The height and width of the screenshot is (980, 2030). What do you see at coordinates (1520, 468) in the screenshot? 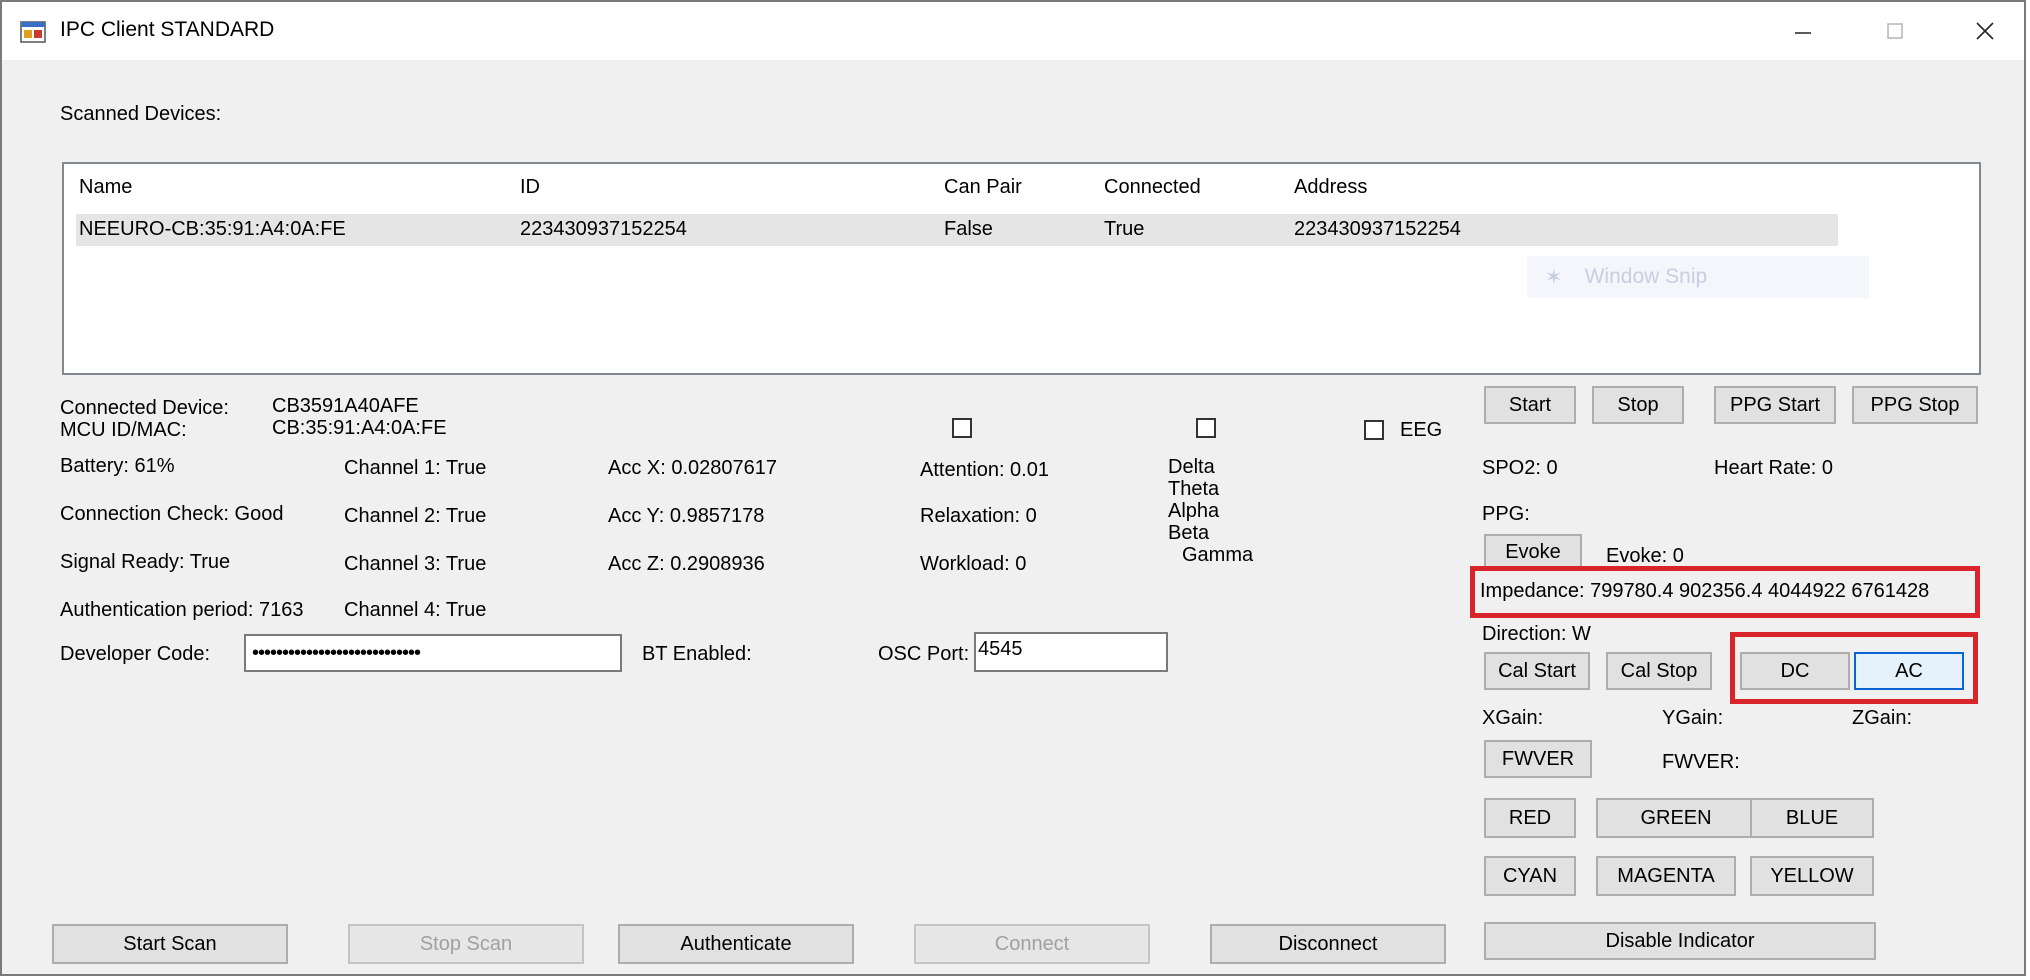
I see `spo2-value: SPO2: 0` at bounding box center [1520, 468].